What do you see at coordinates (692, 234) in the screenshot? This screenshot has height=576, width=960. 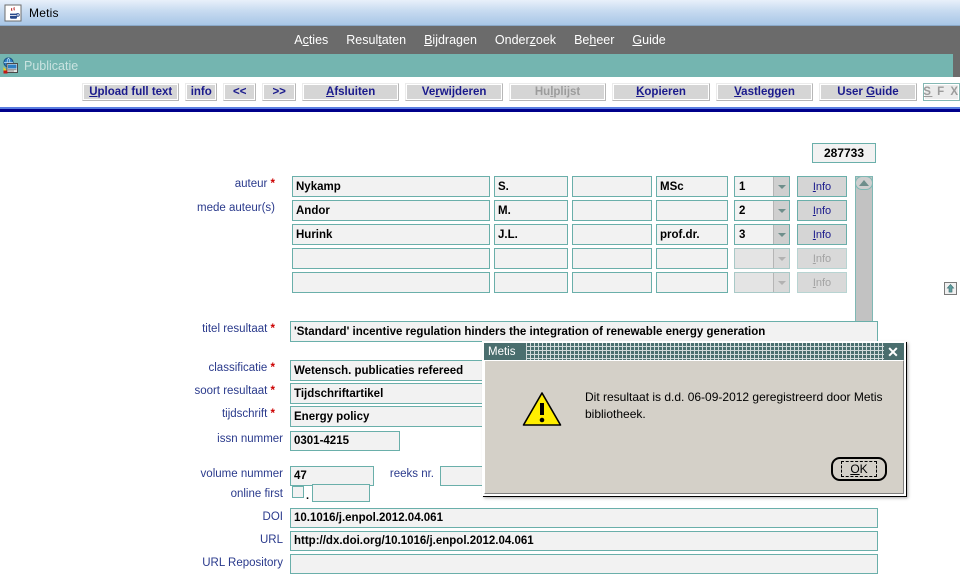 I see `author-title-field-3: prof.dr.` at bounding box center [692, 234].